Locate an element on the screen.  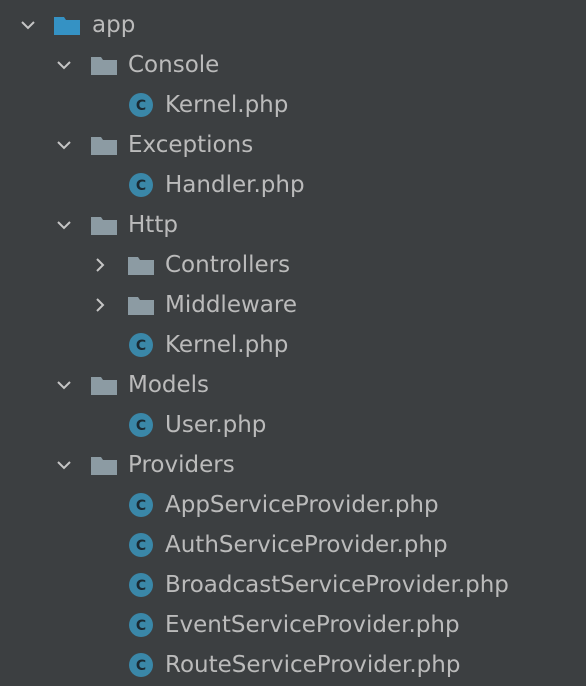
tree-node-controllers: Controllers is located at coordinates (293, 265).